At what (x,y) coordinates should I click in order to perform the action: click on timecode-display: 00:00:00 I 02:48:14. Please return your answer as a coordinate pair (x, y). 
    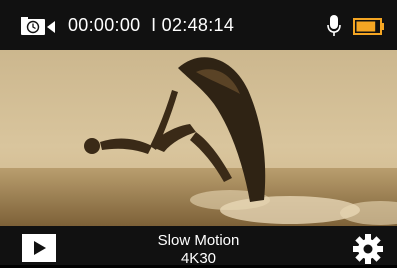
    Looking at the image, I should click on (151, 25).